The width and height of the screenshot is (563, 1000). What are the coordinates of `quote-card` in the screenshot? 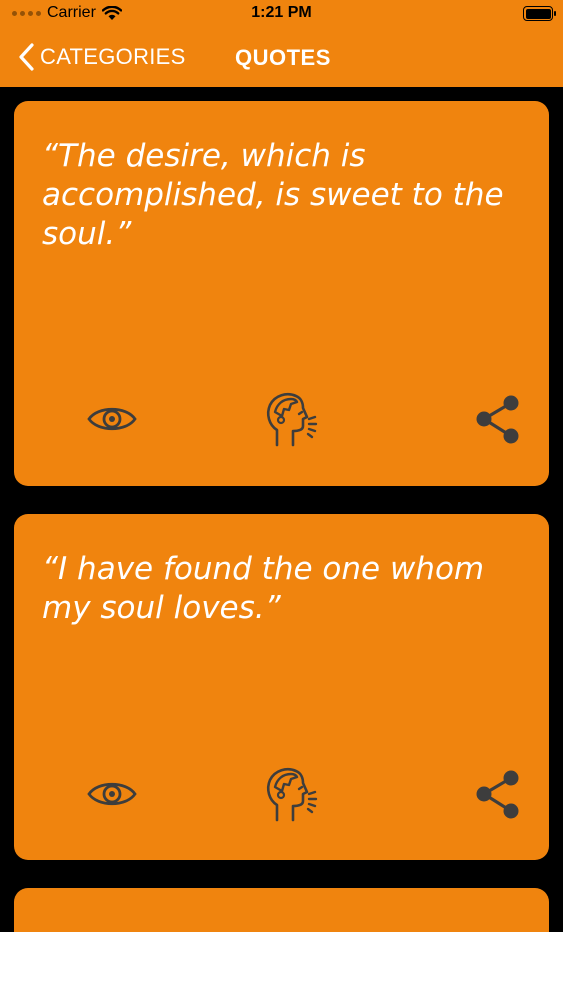 It's located at (281, 910).